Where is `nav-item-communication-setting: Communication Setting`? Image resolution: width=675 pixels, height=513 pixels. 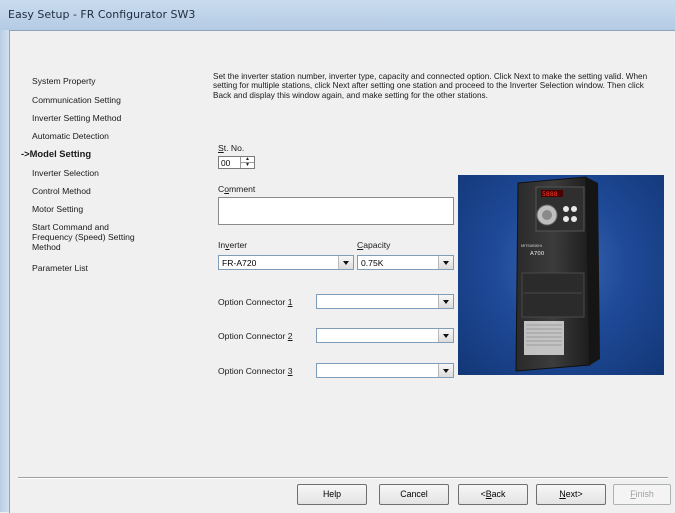 nav-item-communication-setting: Communication Setting is located at coordinates (76, 100).